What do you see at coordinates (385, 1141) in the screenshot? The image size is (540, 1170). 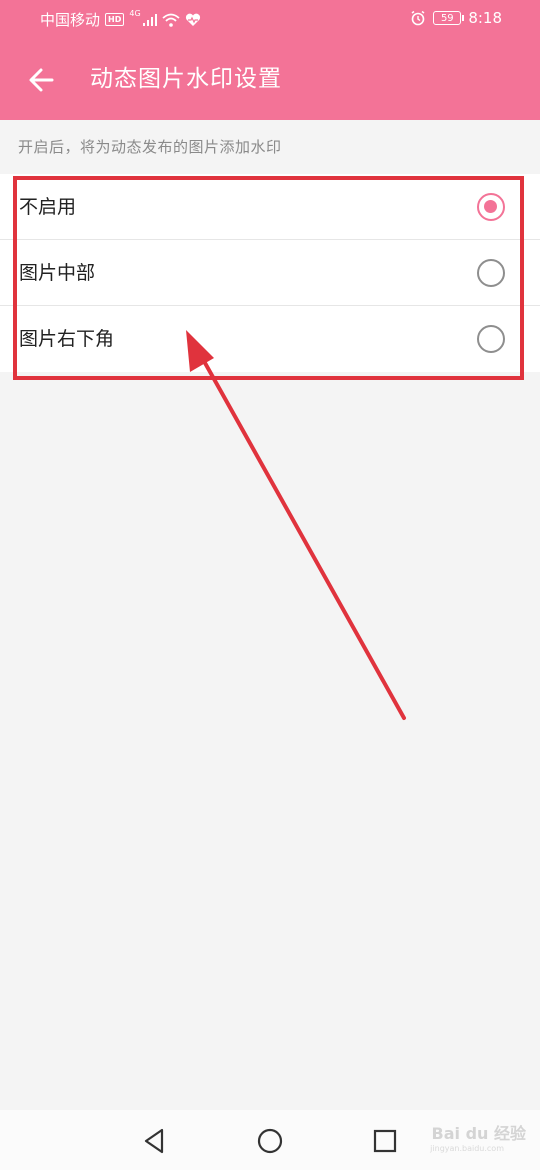 I see `nav-recents-icon` at bounding box center [385, 1141].